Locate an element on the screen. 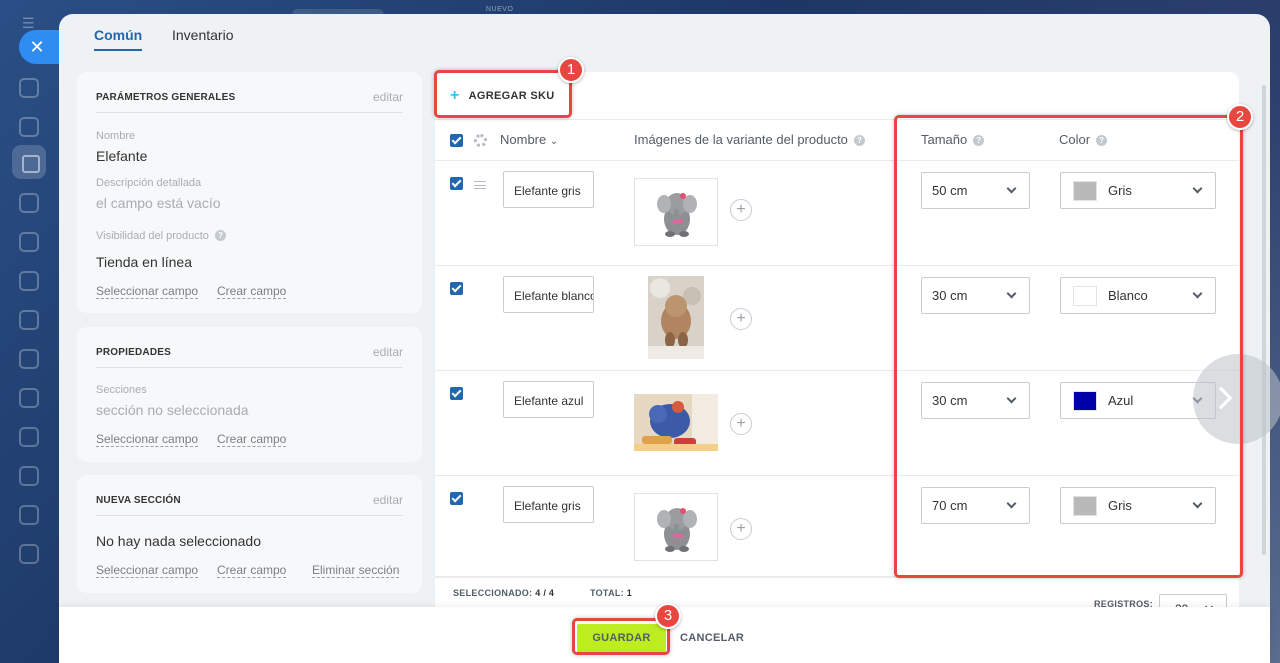  sidebar-target-icon is located at coordinates (29, 437).